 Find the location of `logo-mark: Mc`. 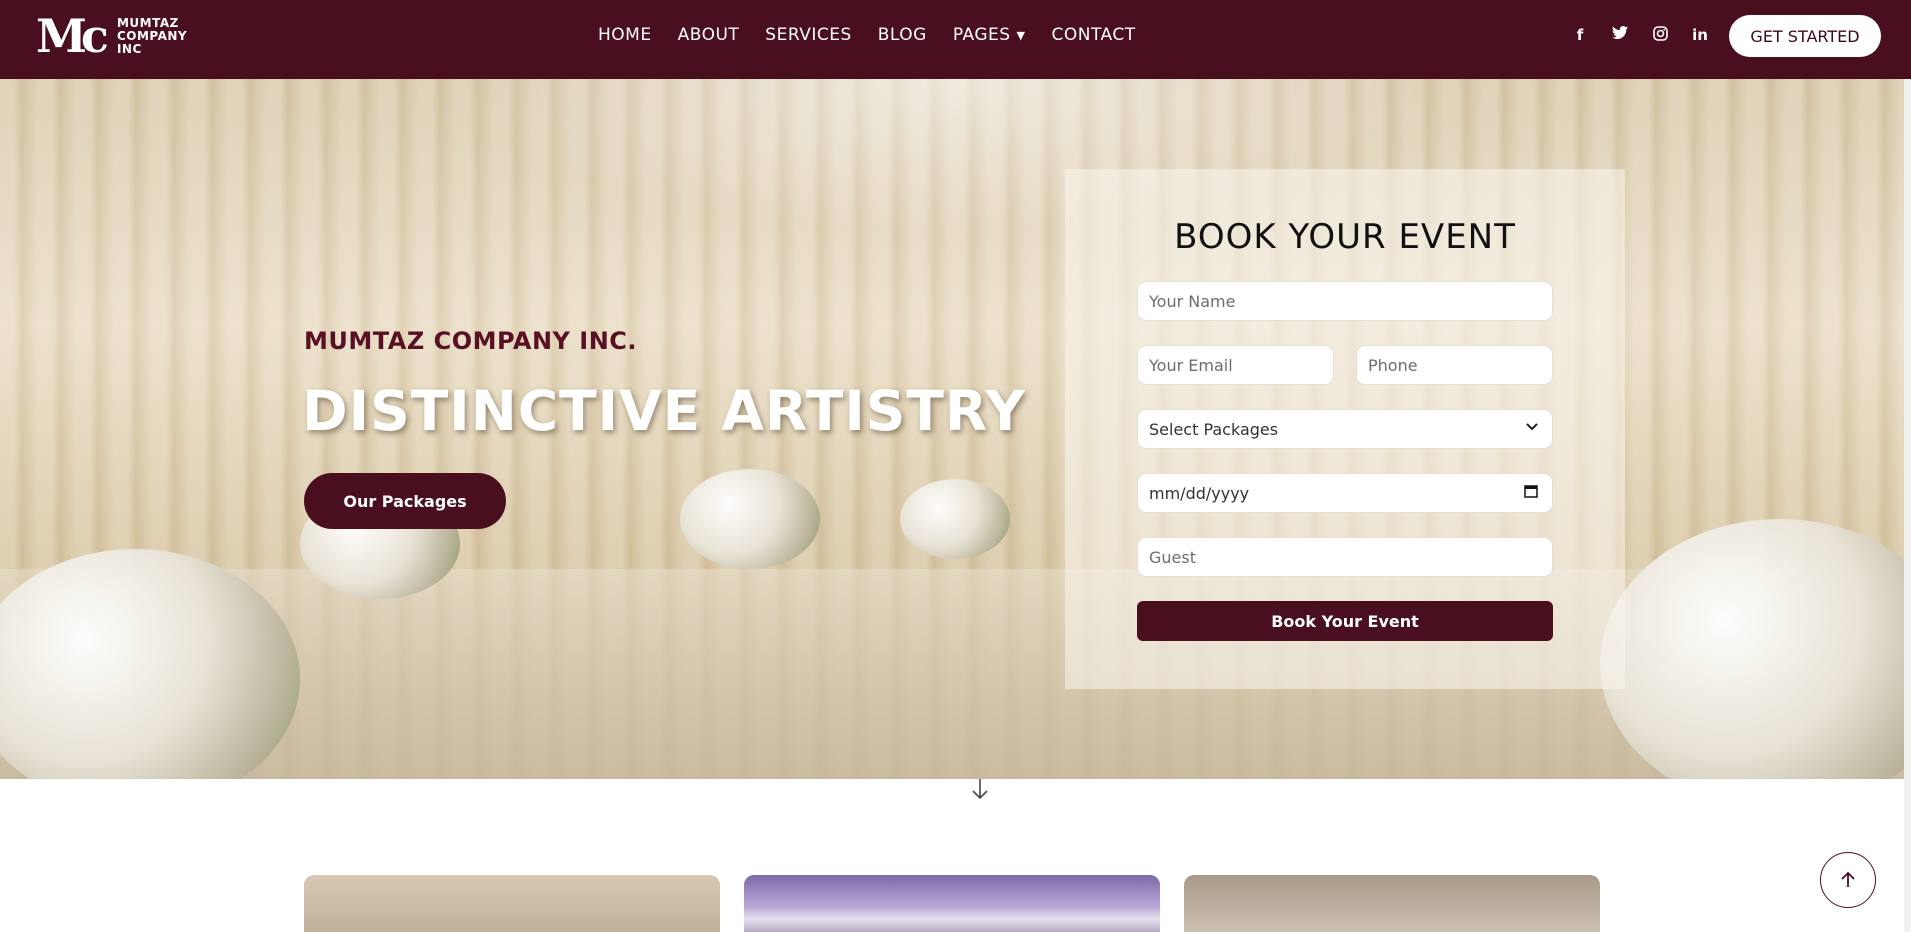

logo-mark: Mc is located at coordinates (72, 36).